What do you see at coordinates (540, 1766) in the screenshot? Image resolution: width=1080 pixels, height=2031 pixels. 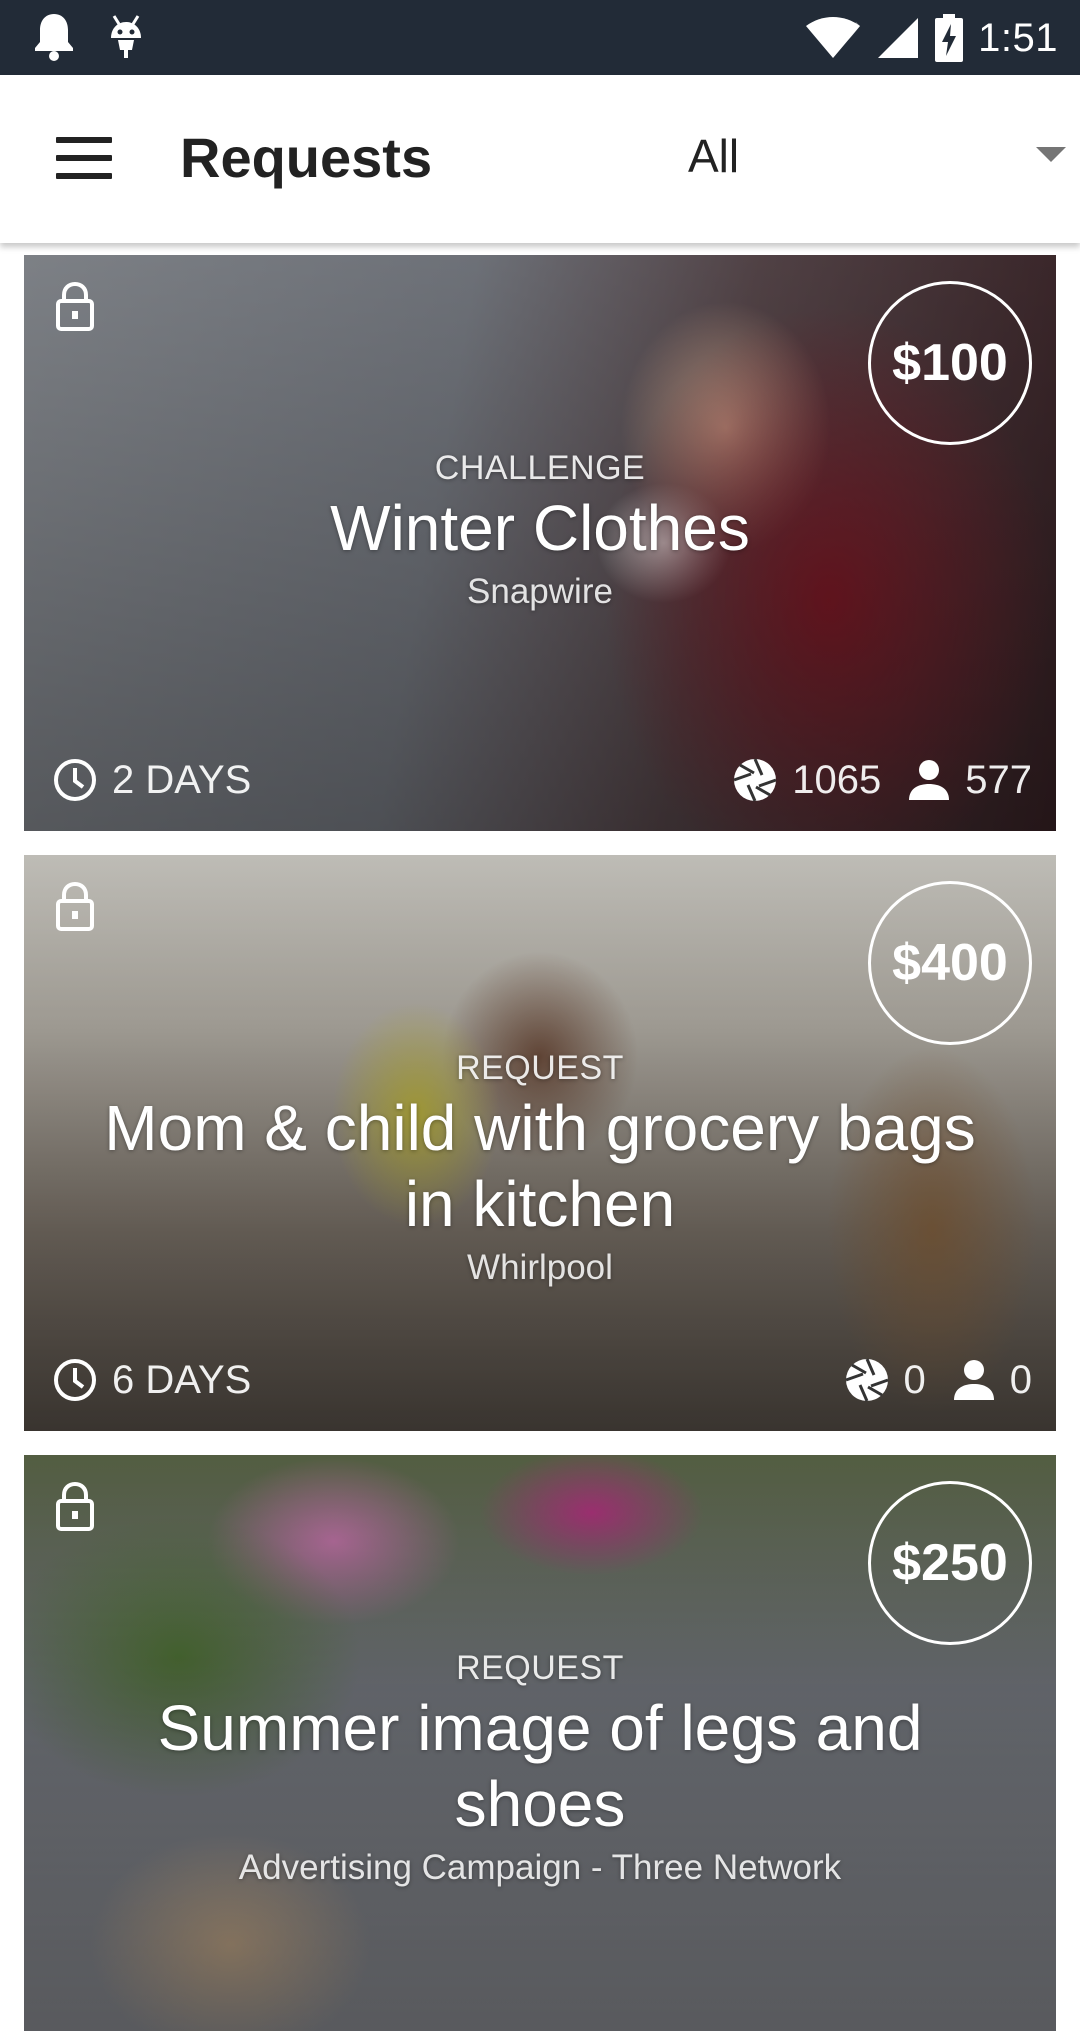 I see `card-title: Summer image of legs and shoes` at bounding box center [540, 1766].